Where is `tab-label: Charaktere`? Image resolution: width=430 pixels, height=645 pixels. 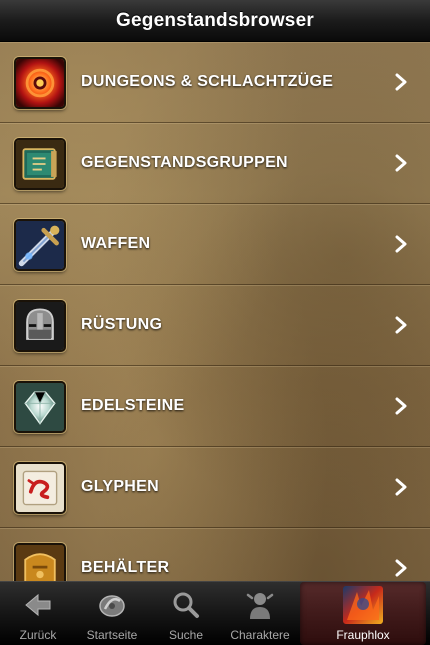
tab-label: Charaktere is located at coordinates (260, 635).